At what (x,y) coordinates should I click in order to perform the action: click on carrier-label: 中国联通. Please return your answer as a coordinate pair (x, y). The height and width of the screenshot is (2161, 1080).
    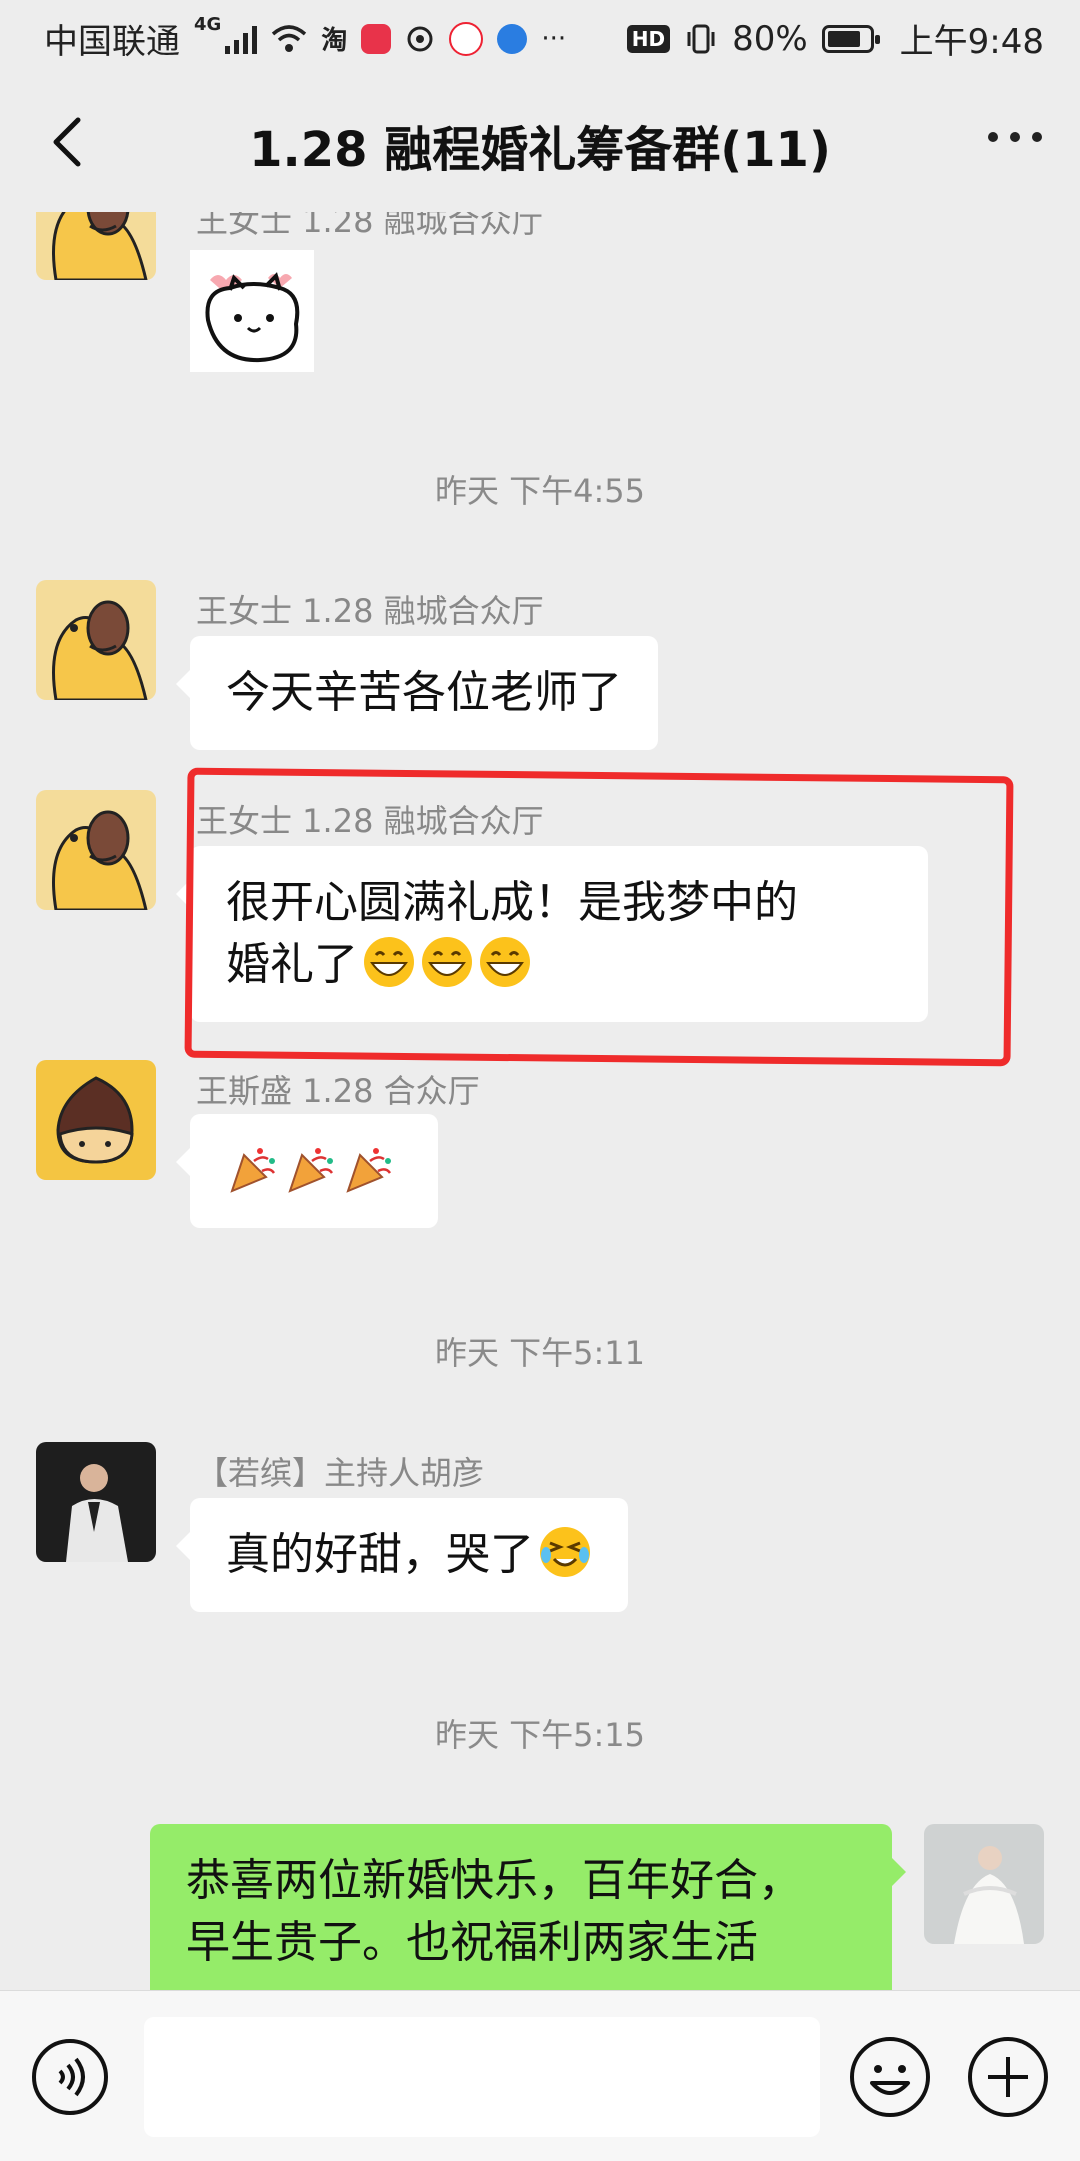
    Looking at the image, I should click on (112, 42).